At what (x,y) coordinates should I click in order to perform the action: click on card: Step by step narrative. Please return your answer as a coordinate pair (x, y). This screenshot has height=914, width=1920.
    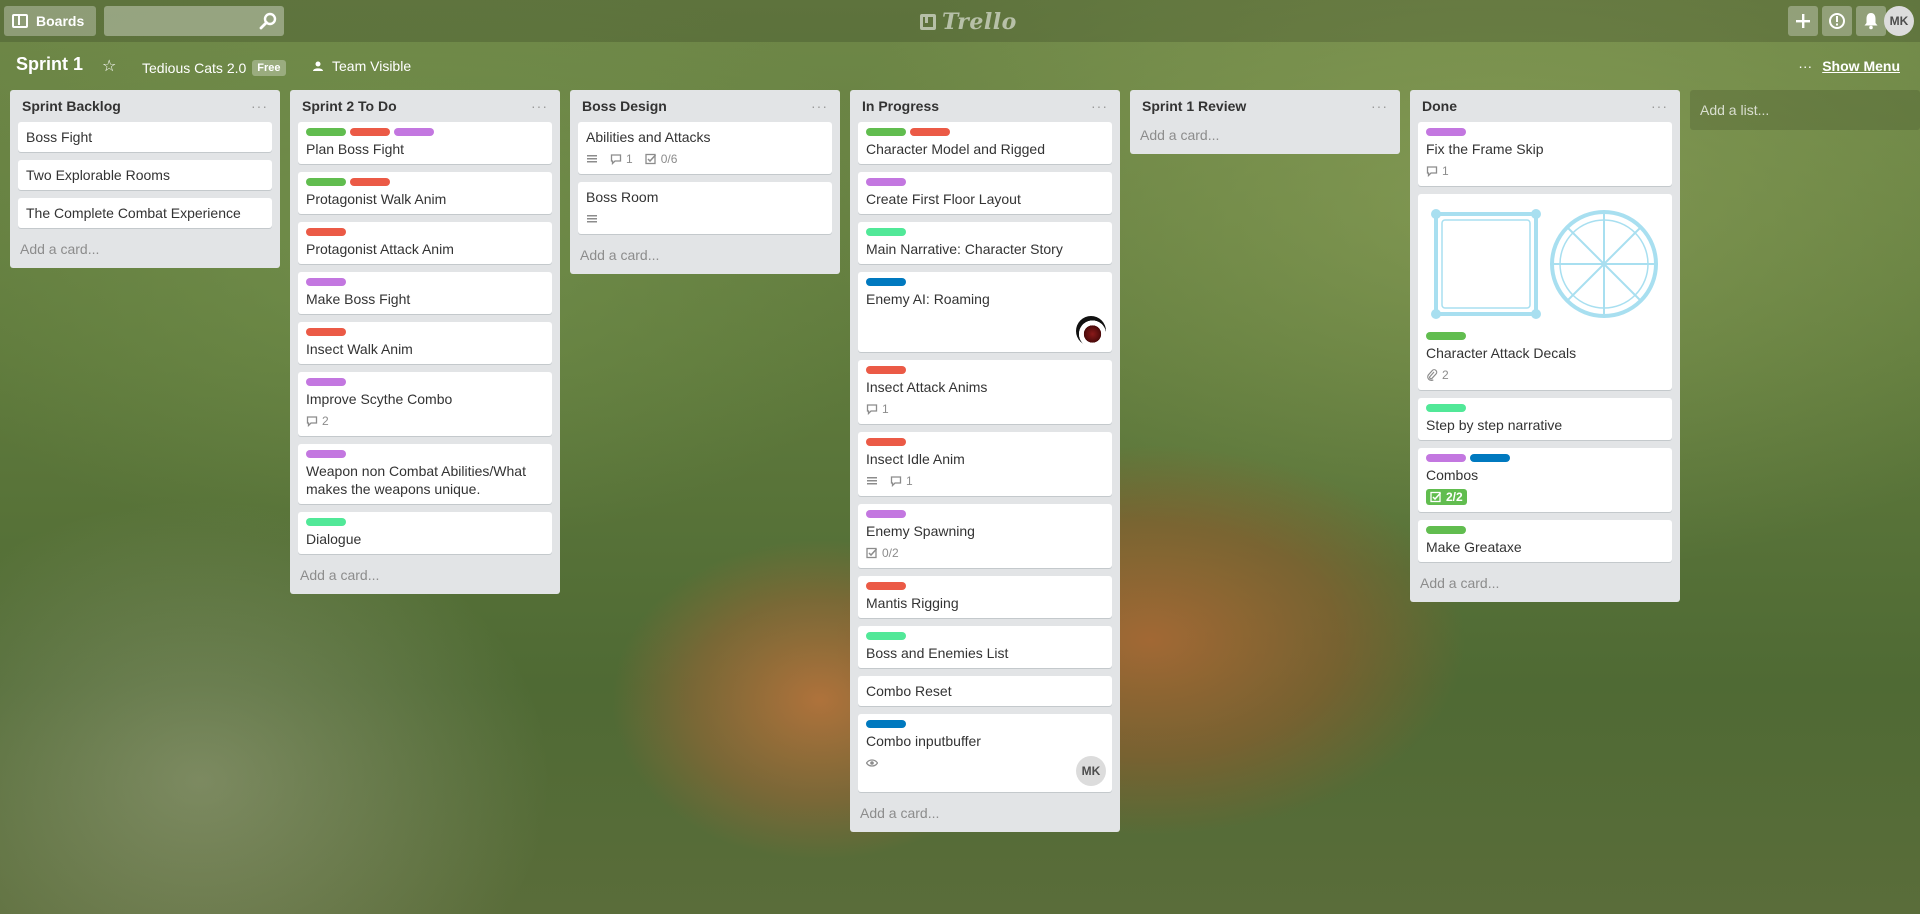
    Looking at the image, I should click on (1545, 419).